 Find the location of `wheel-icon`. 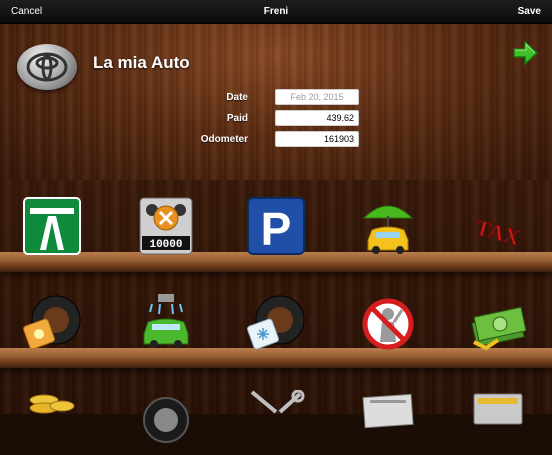

wheel-icon is located at coordinates (166, 420).